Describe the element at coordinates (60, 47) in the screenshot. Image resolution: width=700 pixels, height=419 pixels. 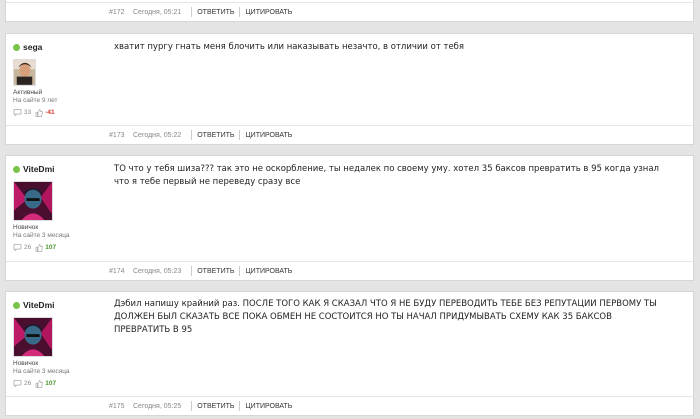
I see `author-name-row: sega` at that location.